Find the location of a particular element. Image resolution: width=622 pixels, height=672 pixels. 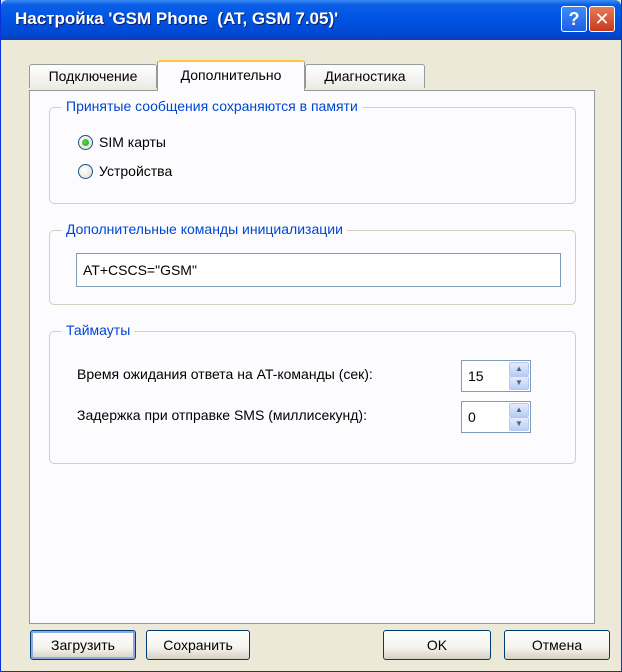

at-response-timeout-spinner: 15 ▲ ▼ is located at coordinates (496, 376).